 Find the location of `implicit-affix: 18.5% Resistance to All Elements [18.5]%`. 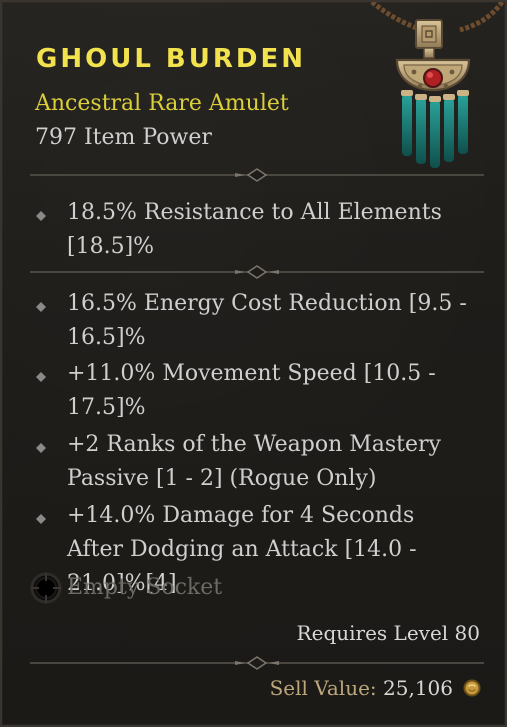

implicit-affix: 18.5% Resistance to All Elements [18.5]% is located at coordinates (260, 230).